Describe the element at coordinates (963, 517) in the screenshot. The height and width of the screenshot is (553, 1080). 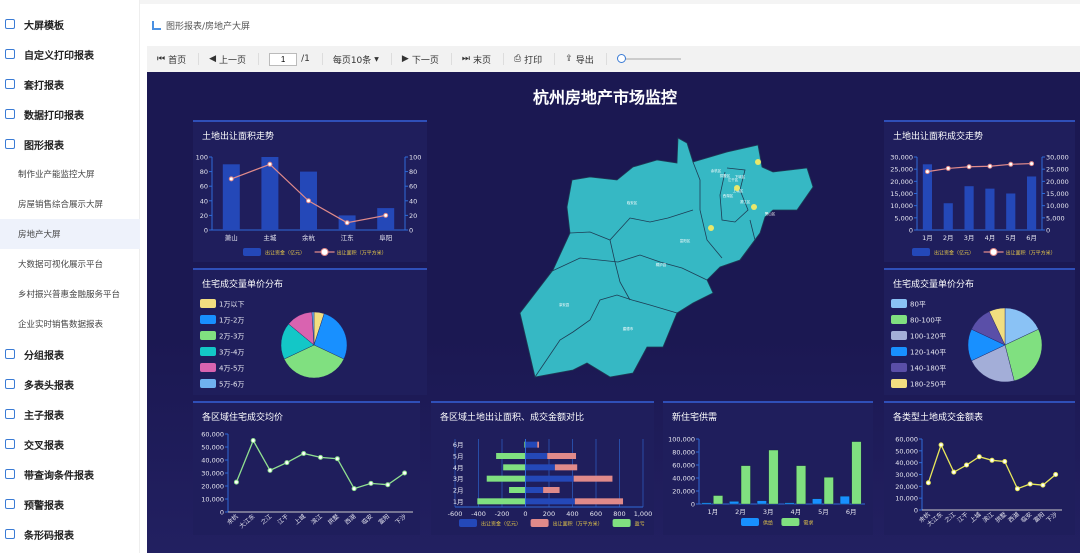
I see `x-tick-label: 江干` at that location.